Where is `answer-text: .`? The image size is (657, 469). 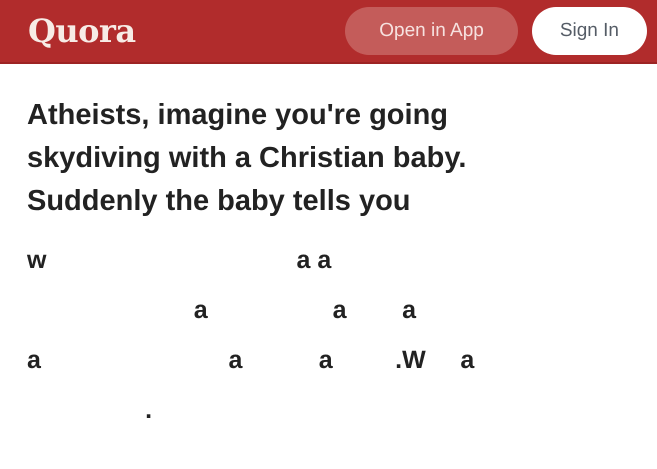 answer-text: . is located at coordinates (148, 410).